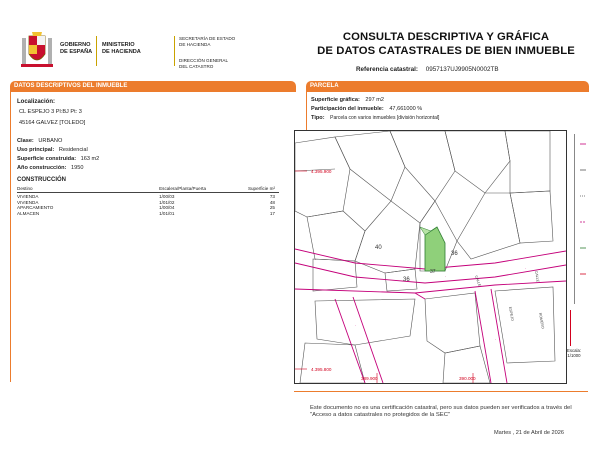 Image resolution: width=600 pixels, height=450 pixels. I want to click on participacion-row: Participación del inmueble: 47,661000 %, so click(366, 109).